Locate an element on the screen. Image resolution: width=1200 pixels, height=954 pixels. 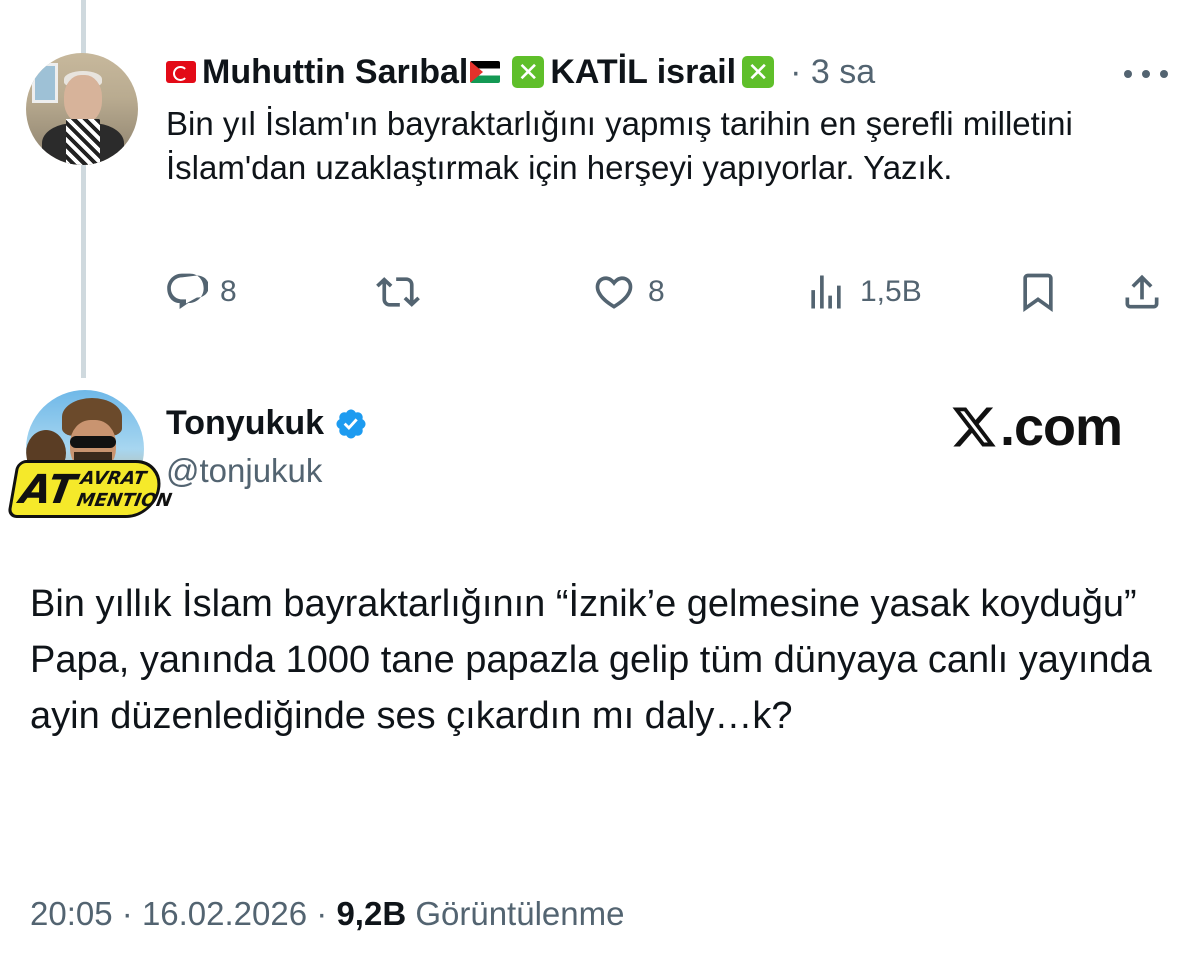
main-author-avatar: AT AVRAT MENTION is located at coordinates (89, 456).